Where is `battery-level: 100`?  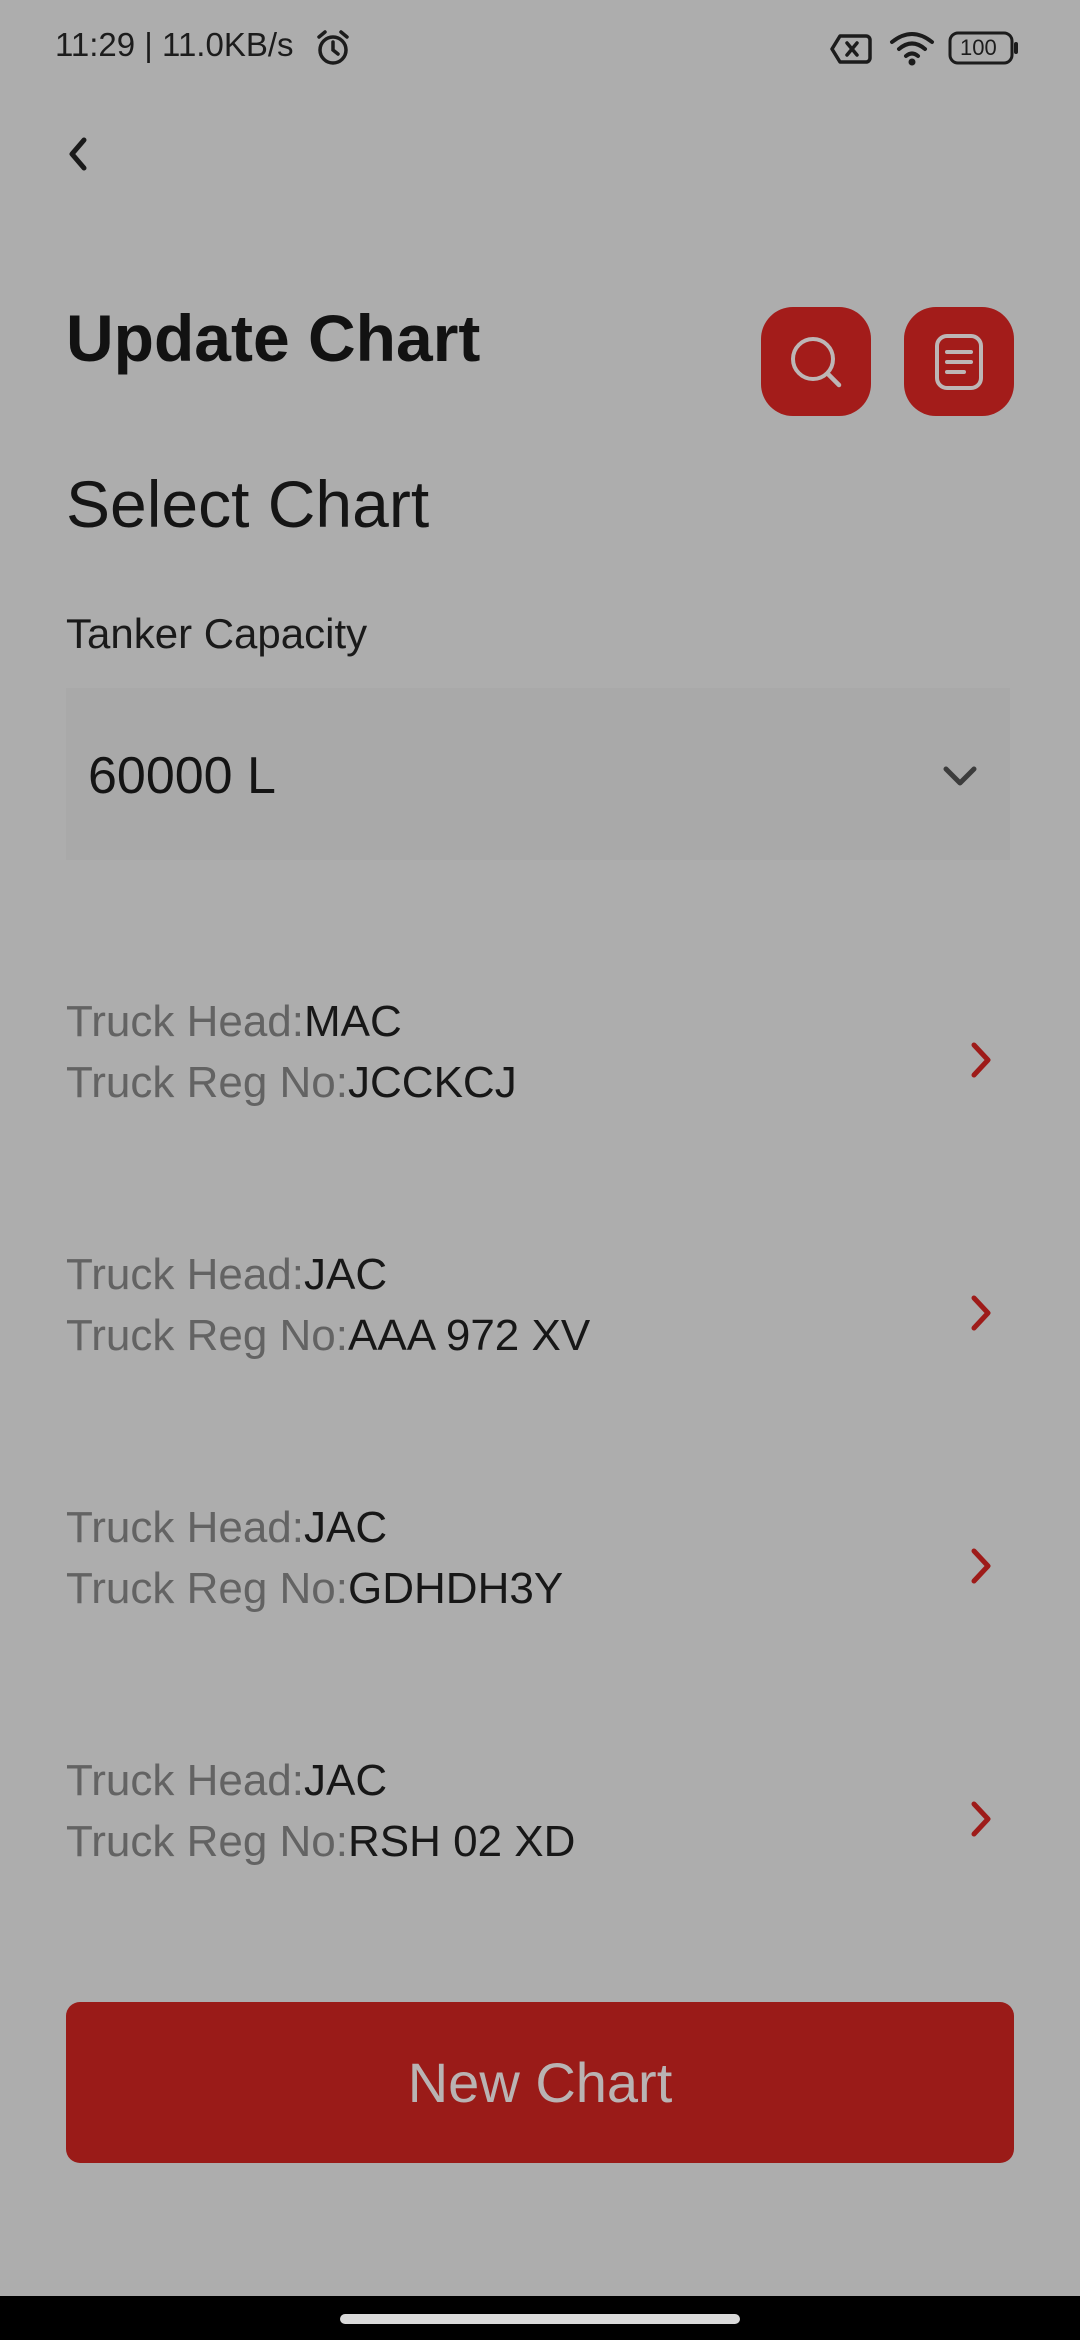
battery-level: 100 is located at coordinates (978, 47).